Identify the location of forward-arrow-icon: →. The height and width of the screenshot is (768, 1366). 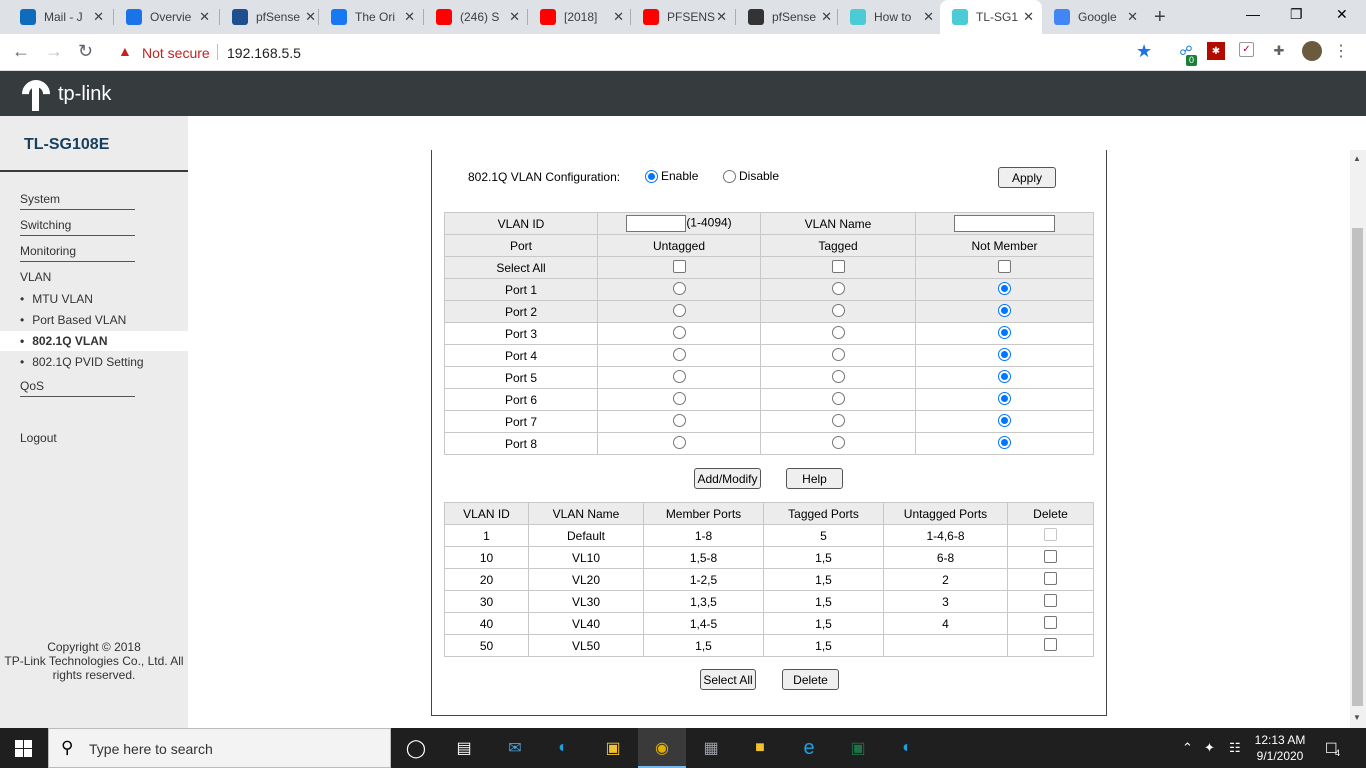
(54, 51).